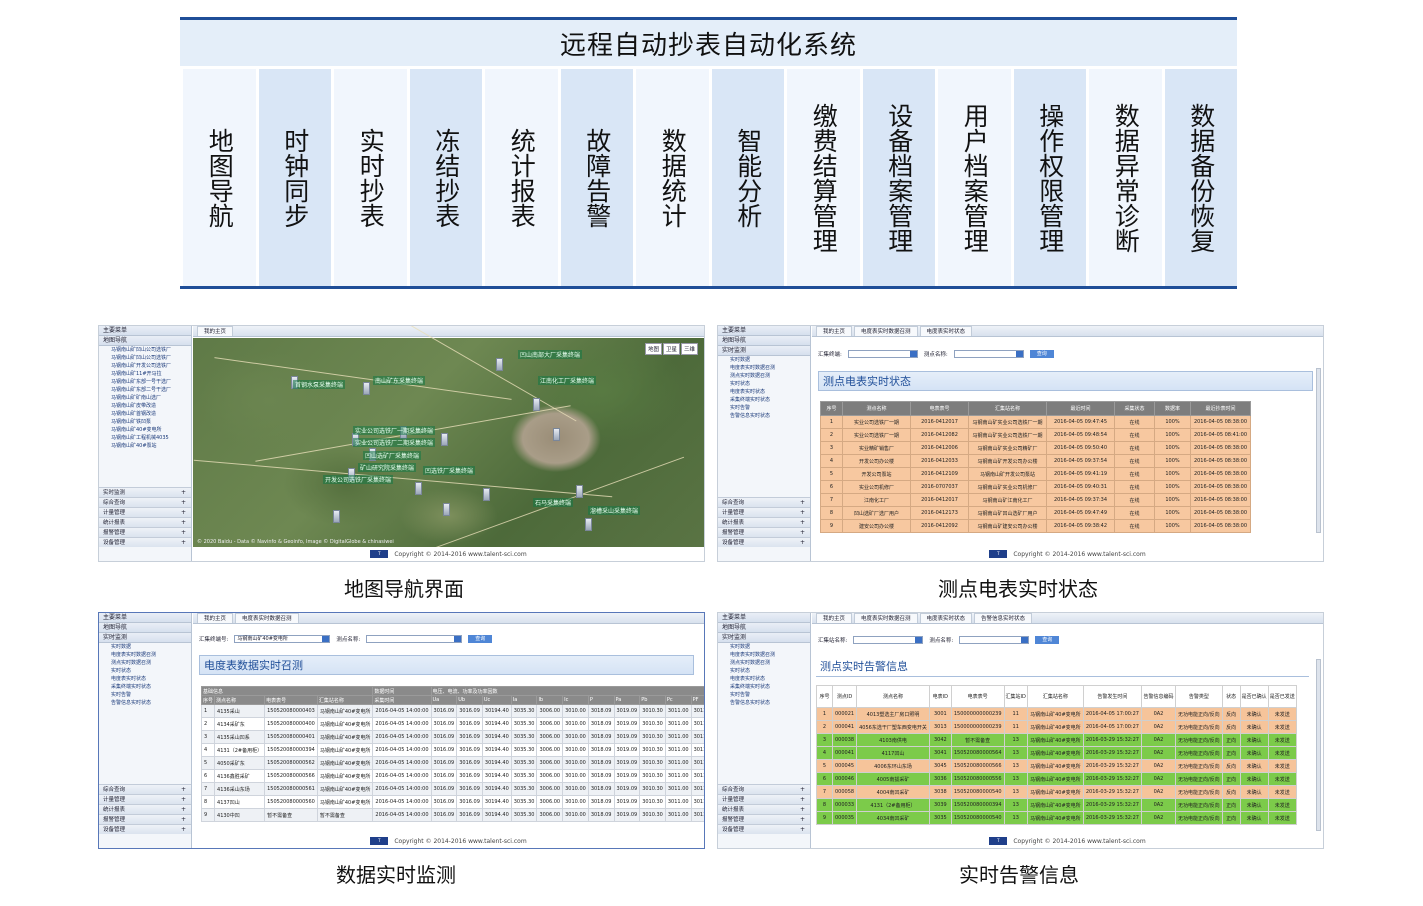 The height and width of the screenshot is (906, 1423). Describe the element at coordinates (145, 366) in the screenshot. I see `sidebar-item: 马钢南山矿开发公司选铁厂` at that location.